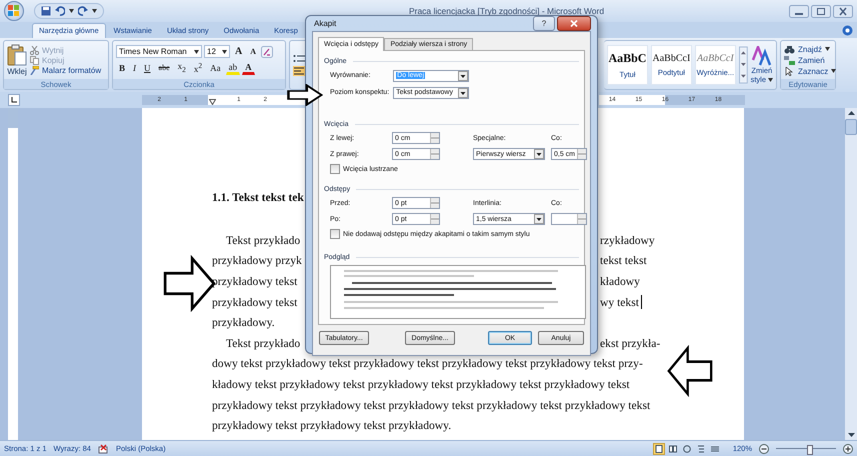 This screenshot has height=456, width=857. What do you see at coordinates (799, 11) in the screenshot?
I see `minimize-icon` at bounding box center [799, 11].